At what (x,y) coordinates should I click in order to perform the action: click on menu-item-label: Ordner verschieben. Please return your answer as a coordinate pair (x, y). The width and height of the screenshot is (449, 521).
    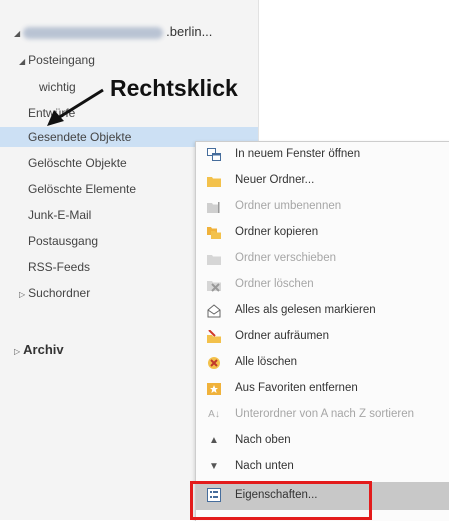
    Looking at the image, I should click on (285, 258).